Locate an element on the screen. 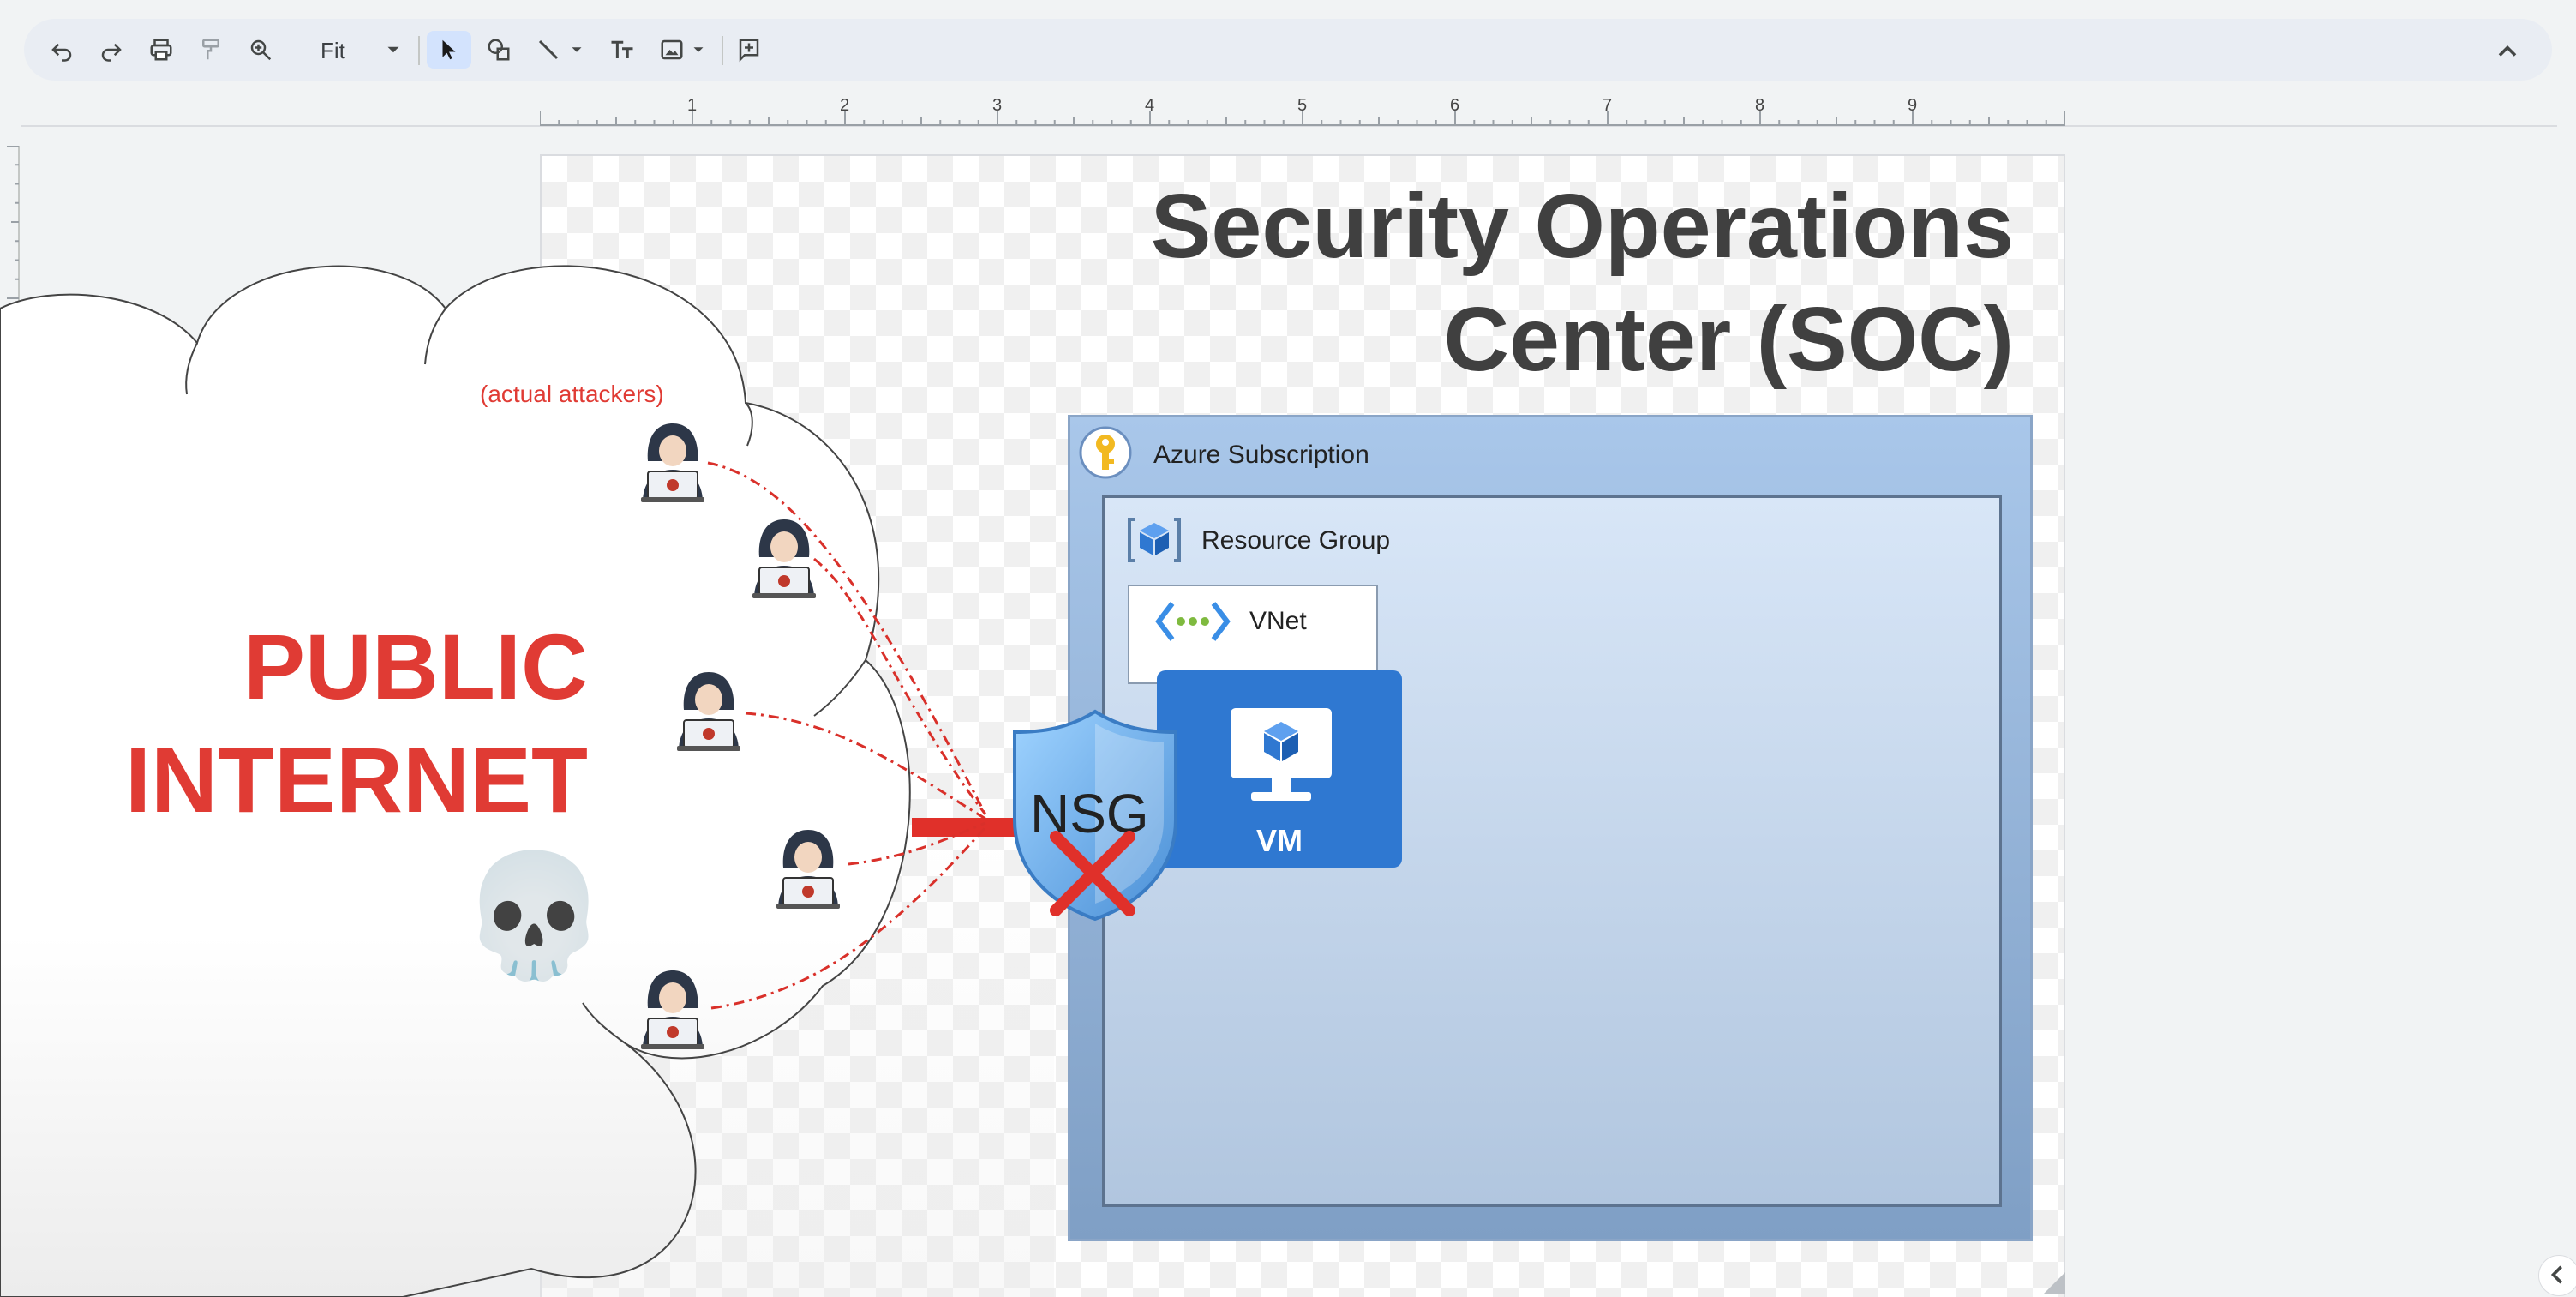  title-line-1: Security Operations is located at coordinates (1582, 227).